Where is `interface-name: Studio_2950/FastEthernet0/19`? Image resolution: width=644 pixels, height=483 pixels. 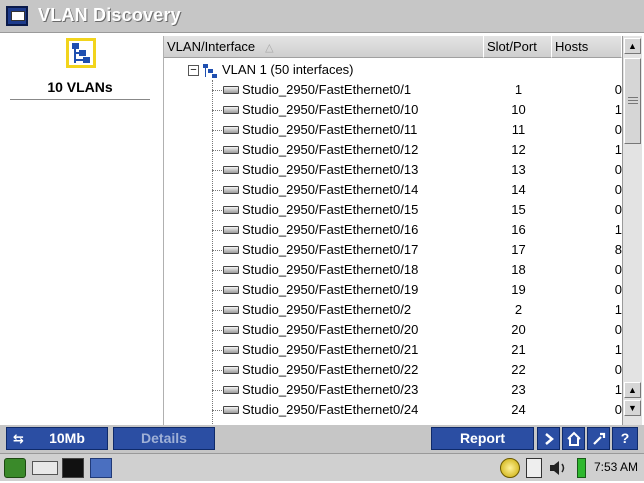 interface-name: Studio_2950/FastEthernet0/19 is located at coordinates (330, 289).